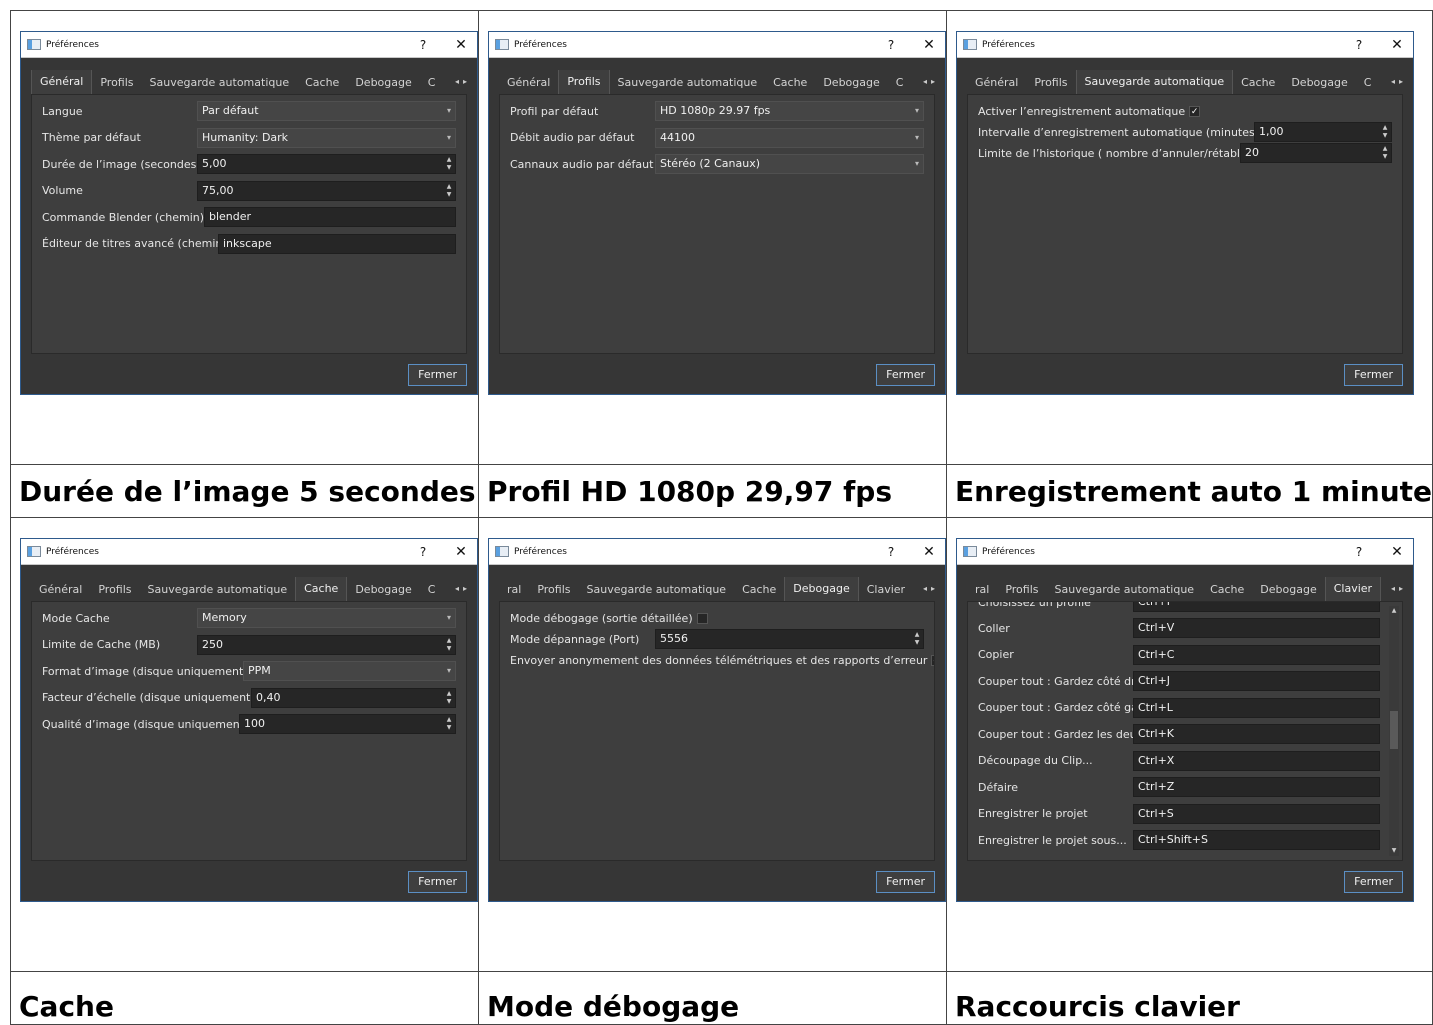 The height and width of the screenshot is (1025, 1433). I want to click on setting-input: Ctrl+Shift+S, so click(1256, 840).